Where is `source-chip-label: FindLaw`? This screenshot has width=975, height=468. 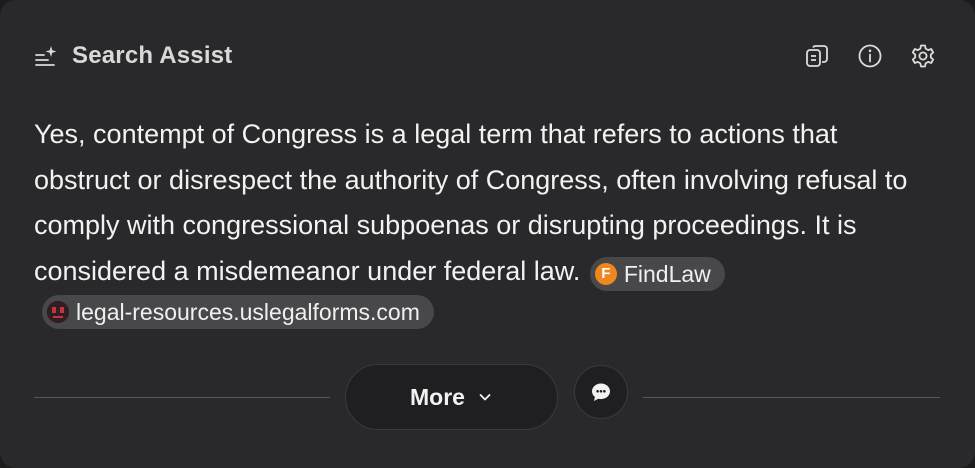 source-chip-label: FindLaw is located at coordinates (667, 273).